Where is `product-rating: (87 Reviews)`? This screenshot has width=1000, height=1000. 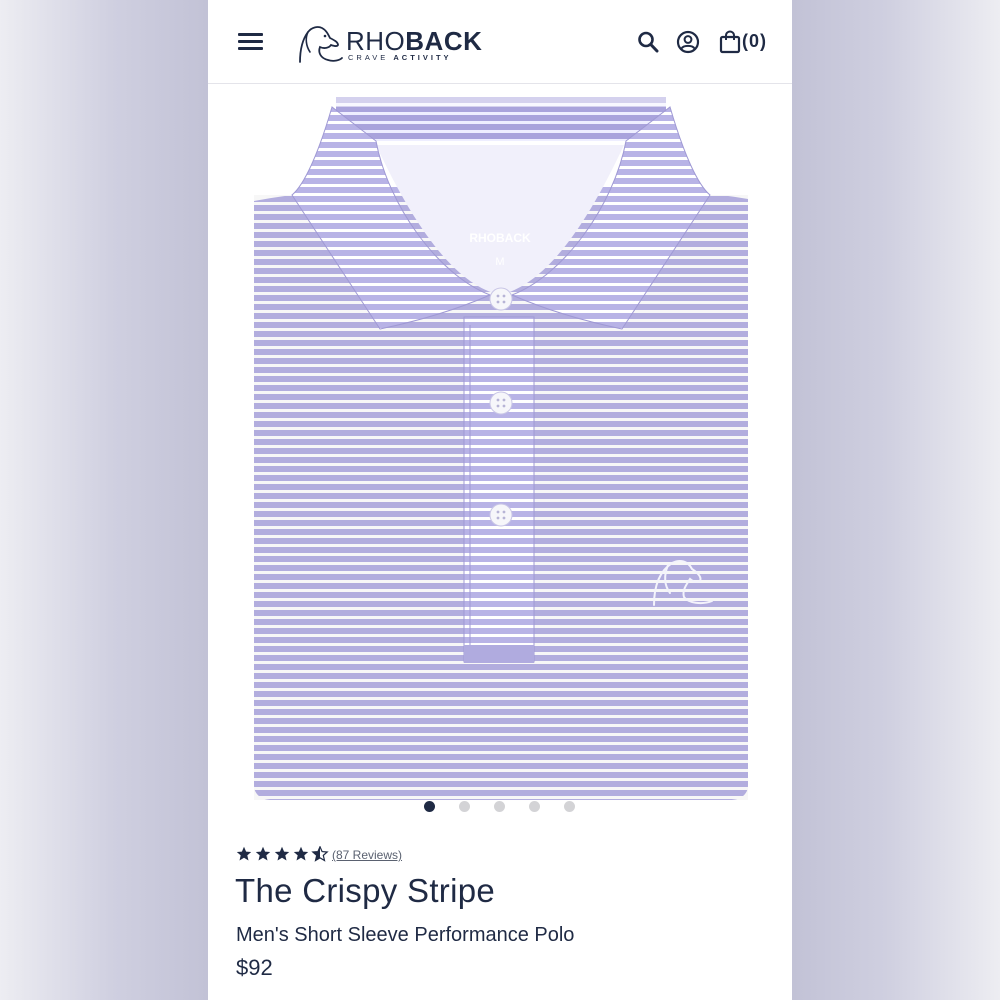 product-rating: (87 Reviews) is located at coordinates (336, 855).